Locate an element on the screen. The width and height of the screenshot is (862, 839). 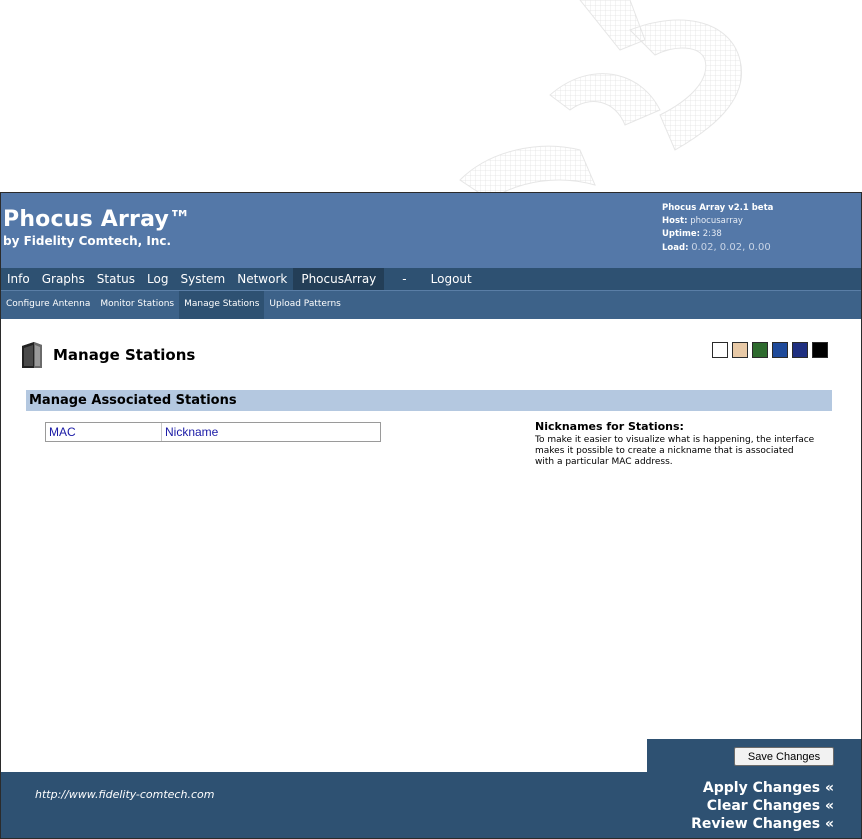
device-icon is located at coordinates (32, 355).